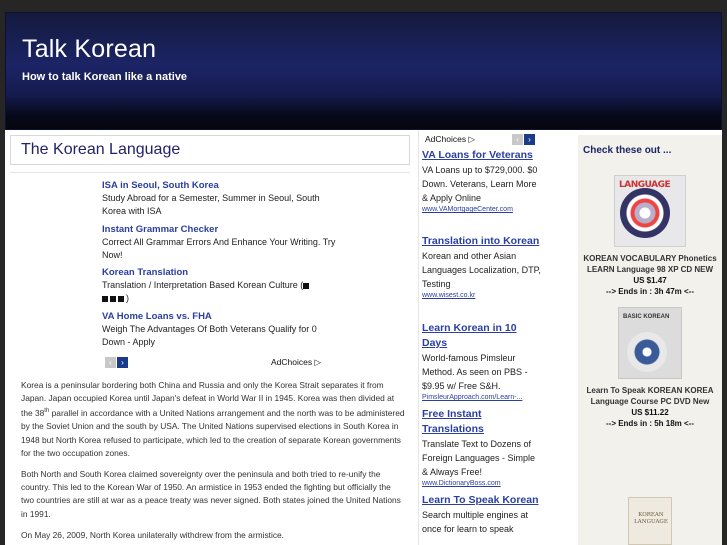 The width and height of the screenshot is (727, 545). What do you see at coordinates (649, 291) in the screenshot?
I see `product-ends: --> Ends in : 3h 47m <--` at bounding box center [649, 291].